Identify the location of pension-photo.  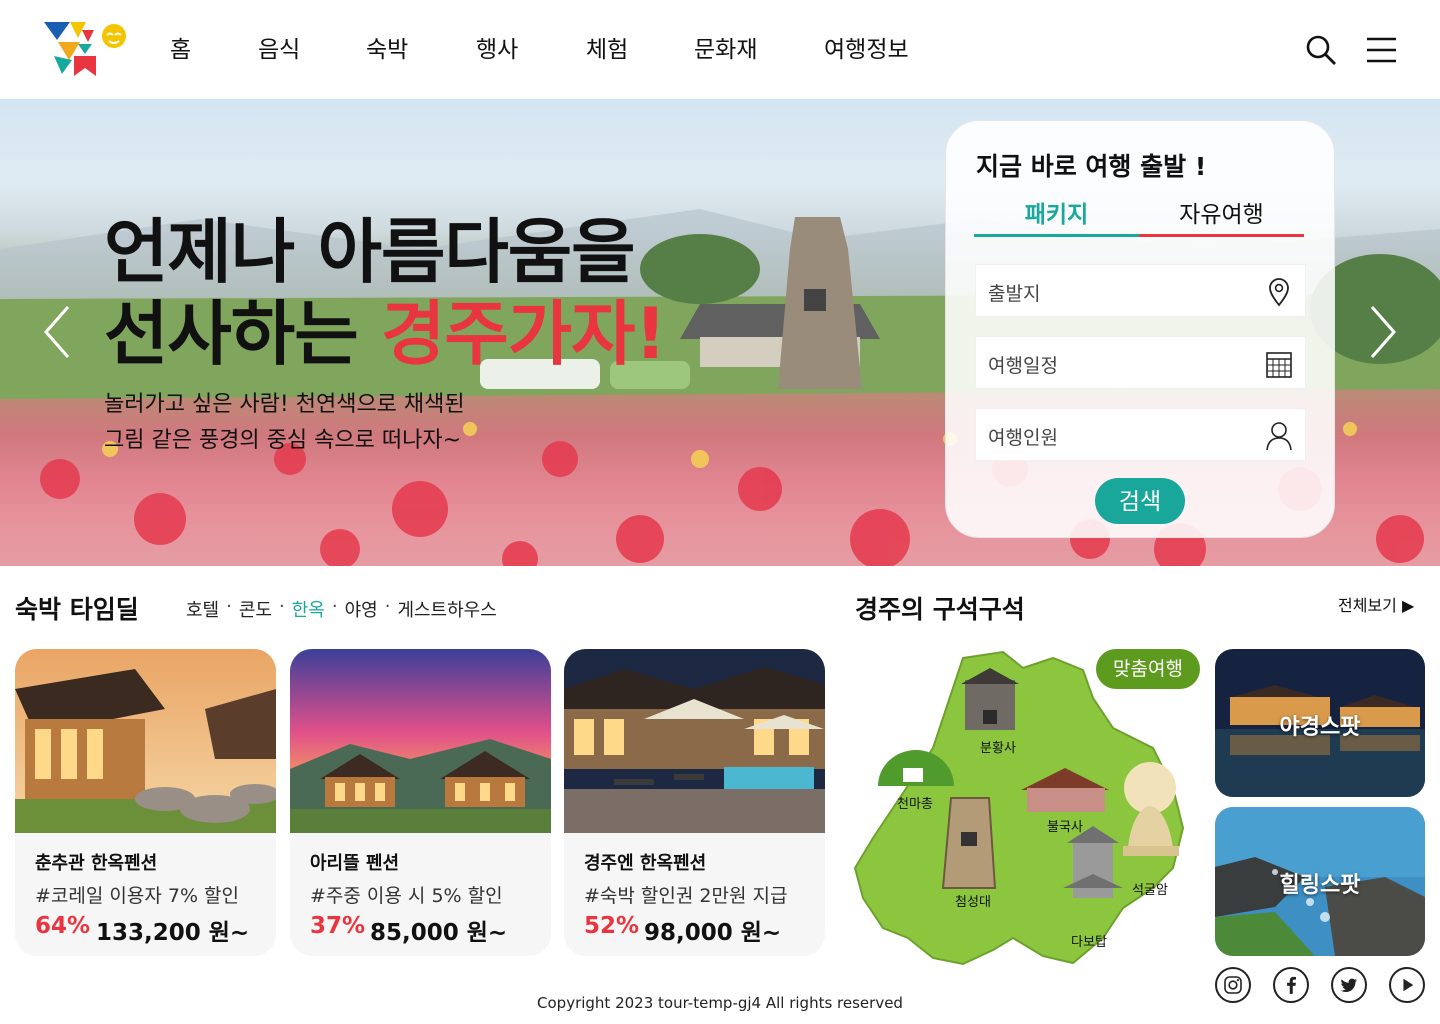
(420, 741).